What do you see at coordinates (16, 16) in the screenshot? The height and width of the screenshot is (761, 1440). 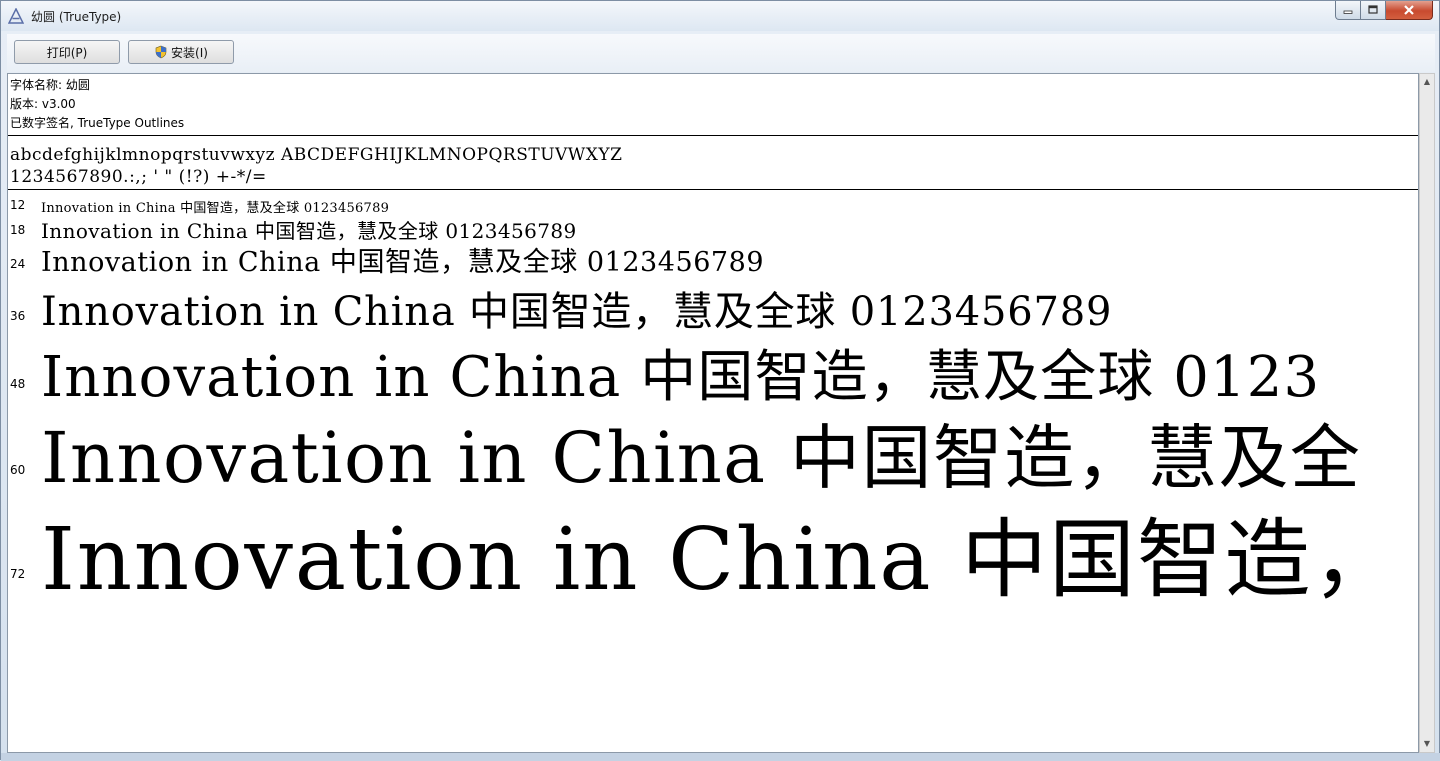 I see `font-viewer-icon` at bounding box center [16, 16].